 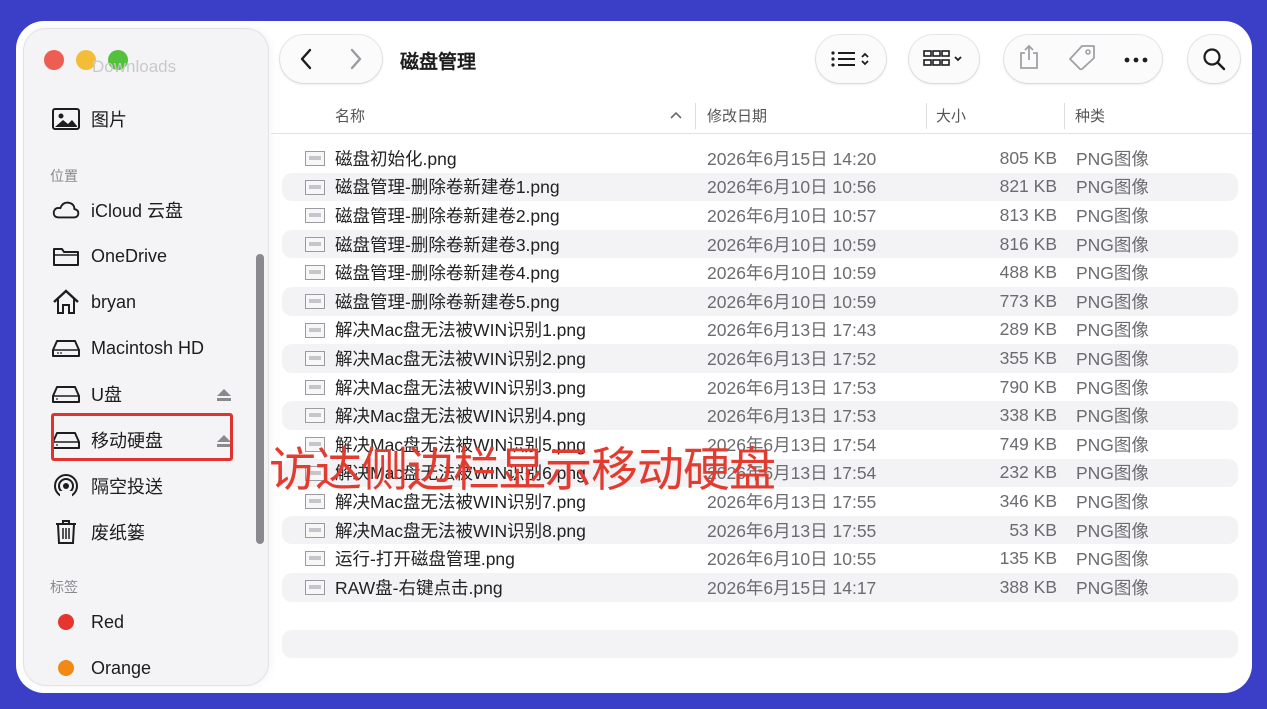 I want to click on column-header-date: 修改日期, so click(x=737, y=116).